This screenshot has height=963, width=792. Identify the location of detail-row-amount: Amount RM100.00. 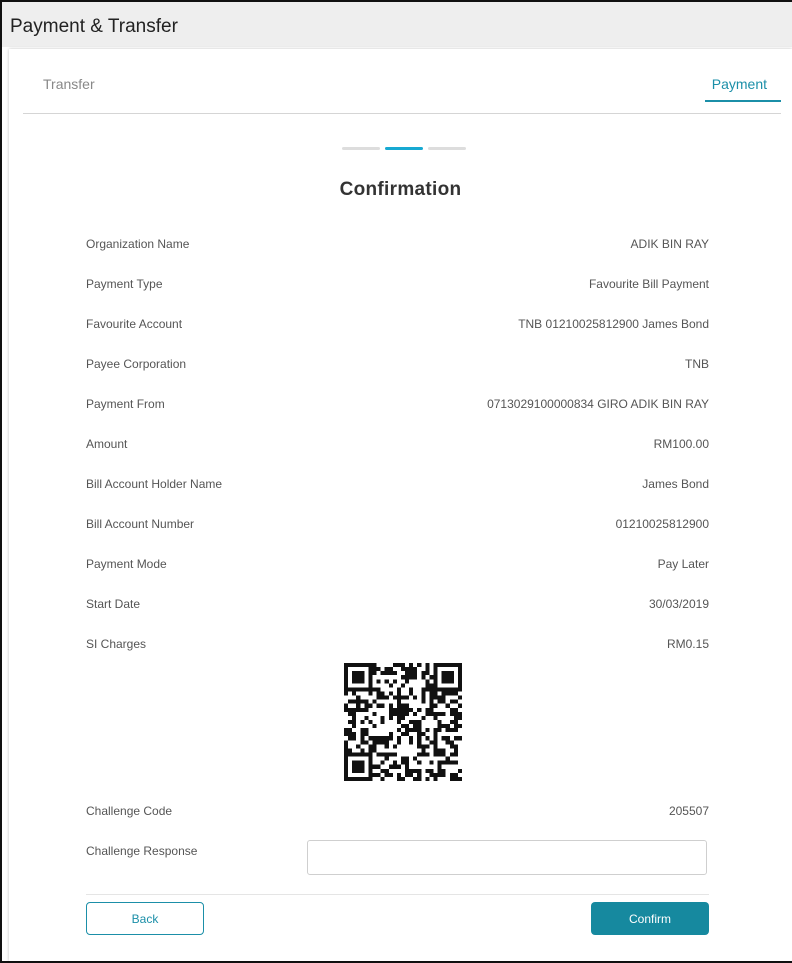
(397, 445).